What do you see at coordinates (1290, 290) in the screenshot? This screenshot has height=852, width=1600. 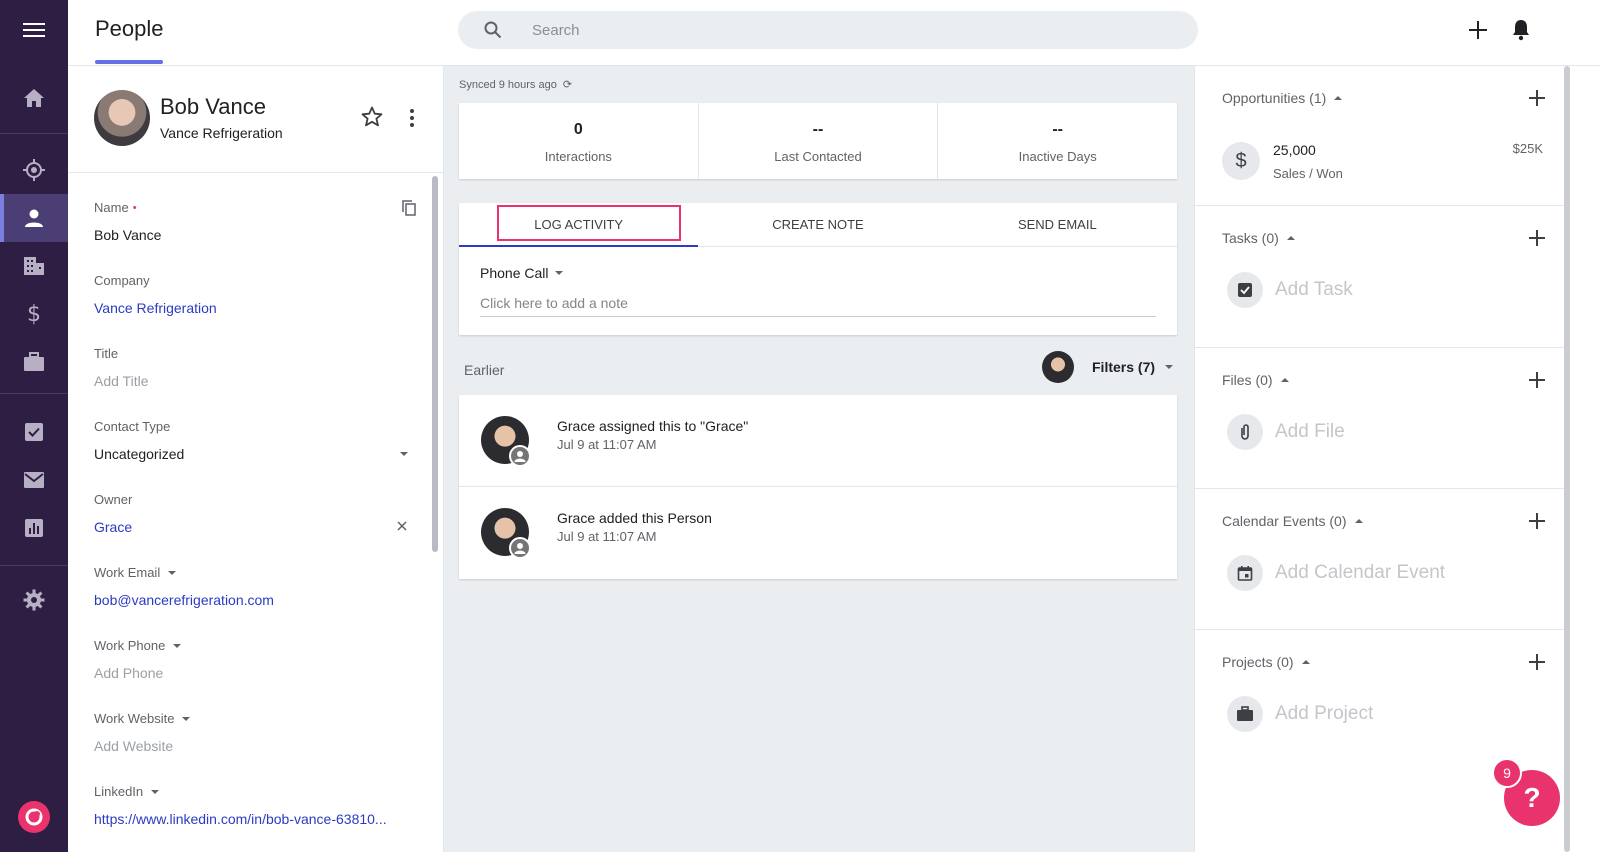 I see `add-task-button: Add Task` at bounding box center [1290, 290].